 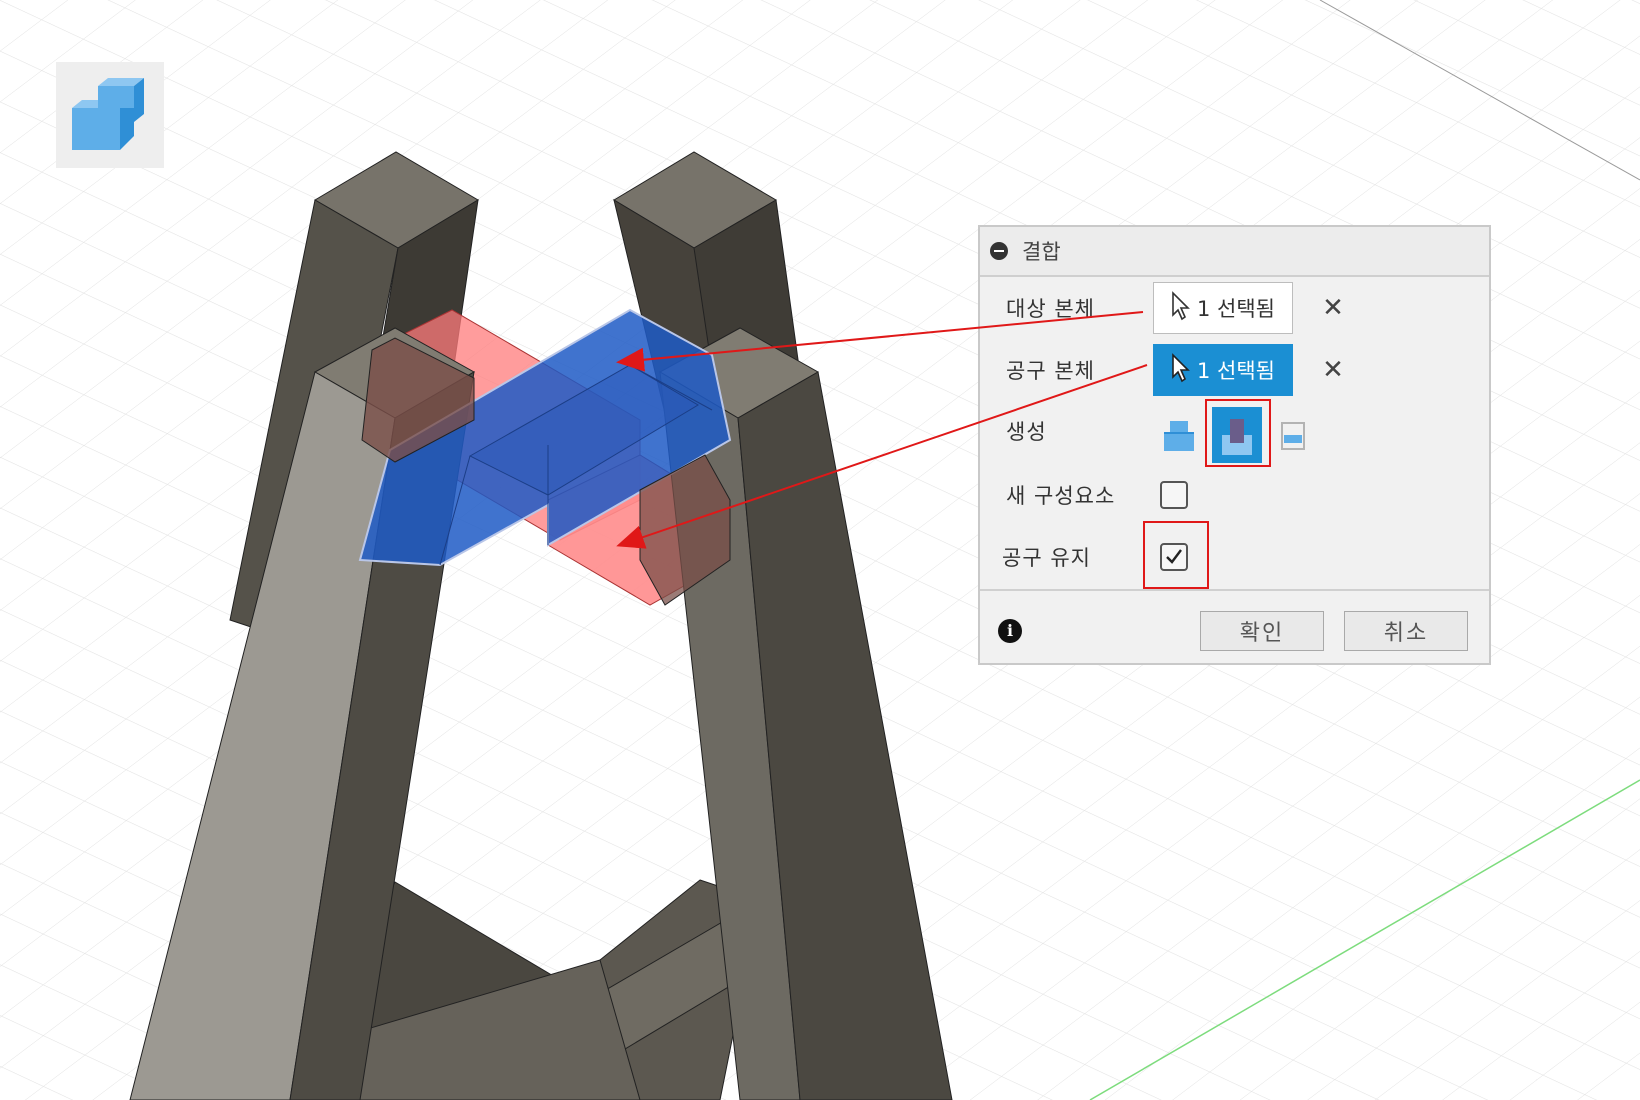 I want to click on target-body-label: 대상 본체, so click(x=1050, y=309).